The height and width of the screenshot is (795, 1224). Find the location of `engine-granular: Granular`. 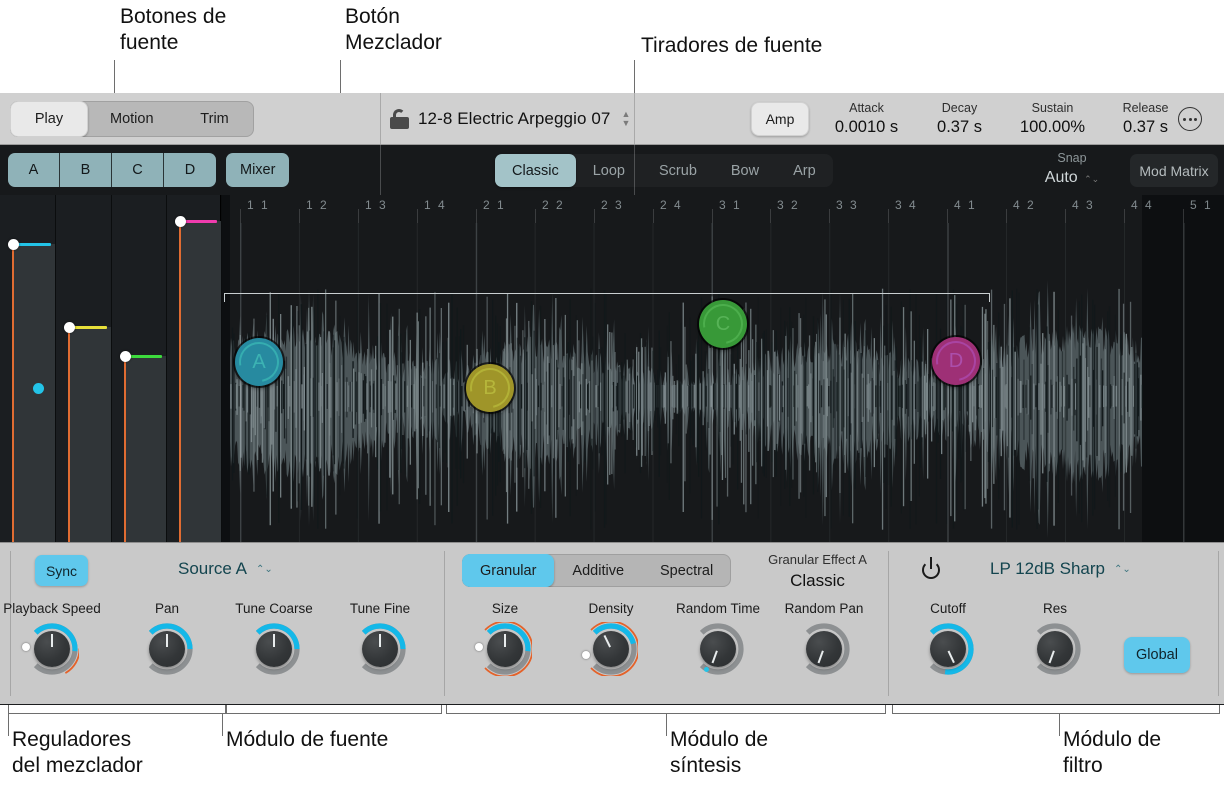

engine-granular: Granular is located at coordinates (508, 570).